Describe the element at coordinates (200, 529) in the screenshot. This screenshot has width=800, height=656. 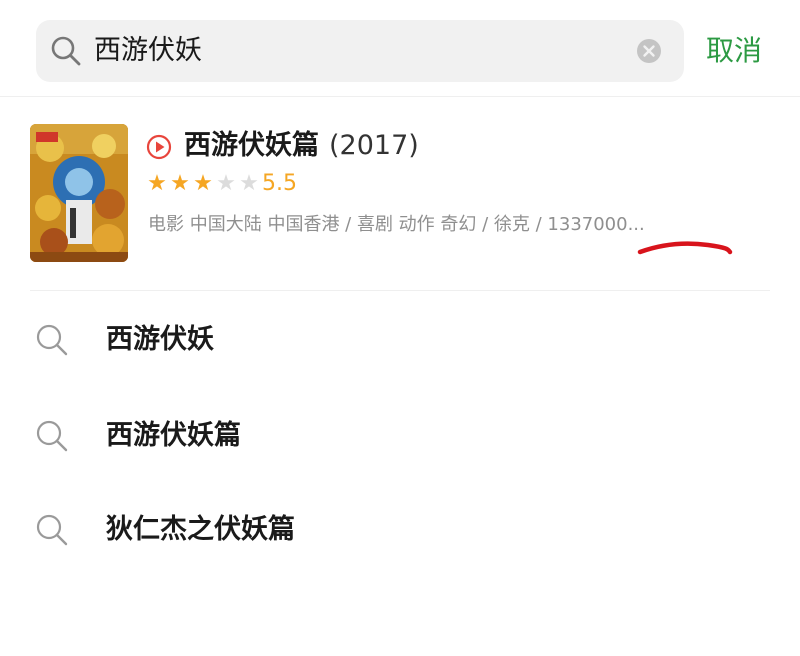
I see `suggestion-label: 狄仁杰之伏妖篇` at that location.